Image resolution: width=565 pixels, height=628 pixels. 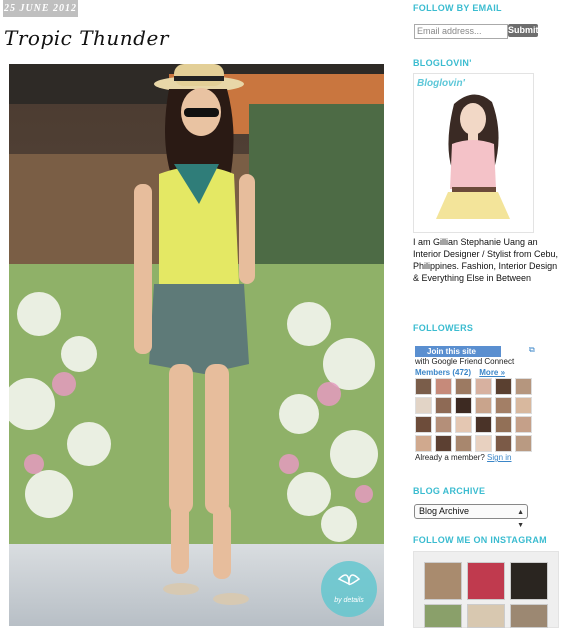 I want to click on instagram-feed, so click(x=486, y=589).